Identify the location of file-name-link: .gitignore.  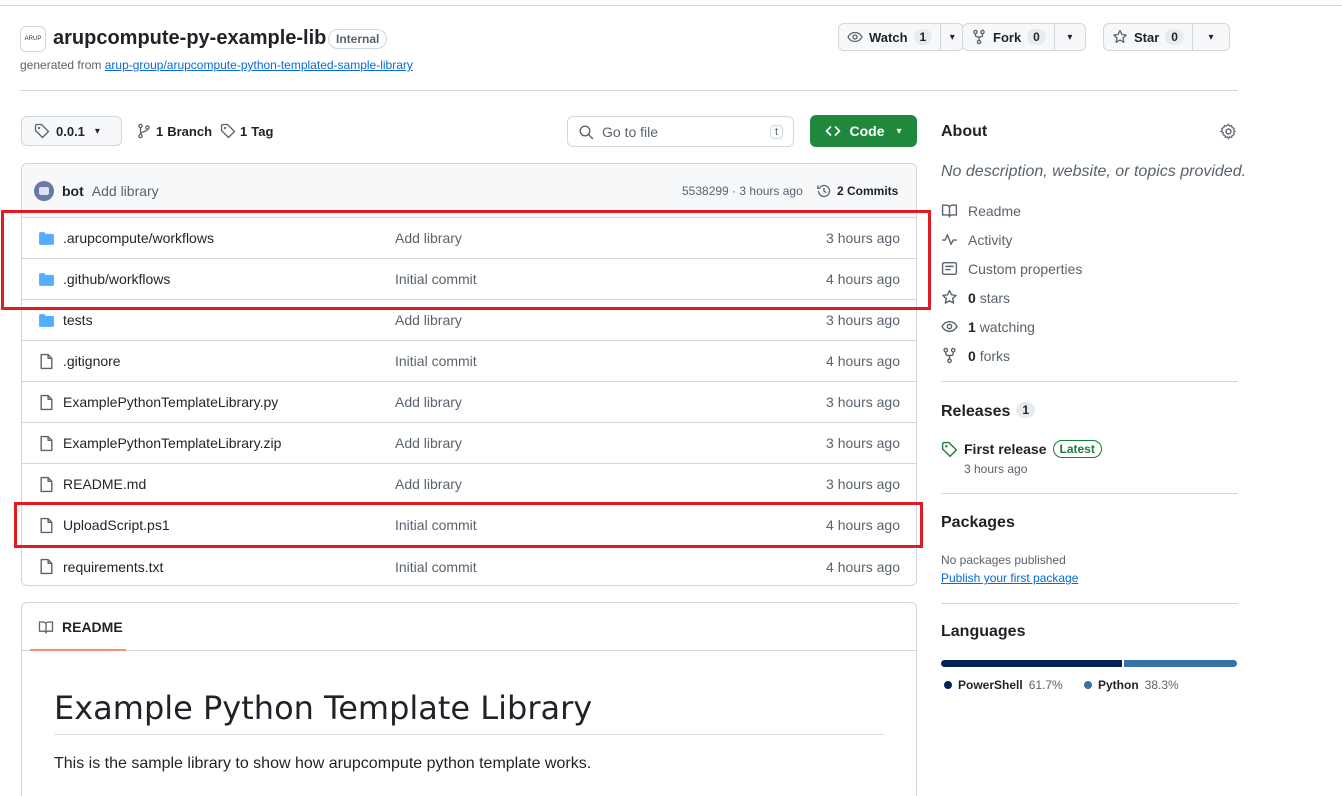
(92, 361).